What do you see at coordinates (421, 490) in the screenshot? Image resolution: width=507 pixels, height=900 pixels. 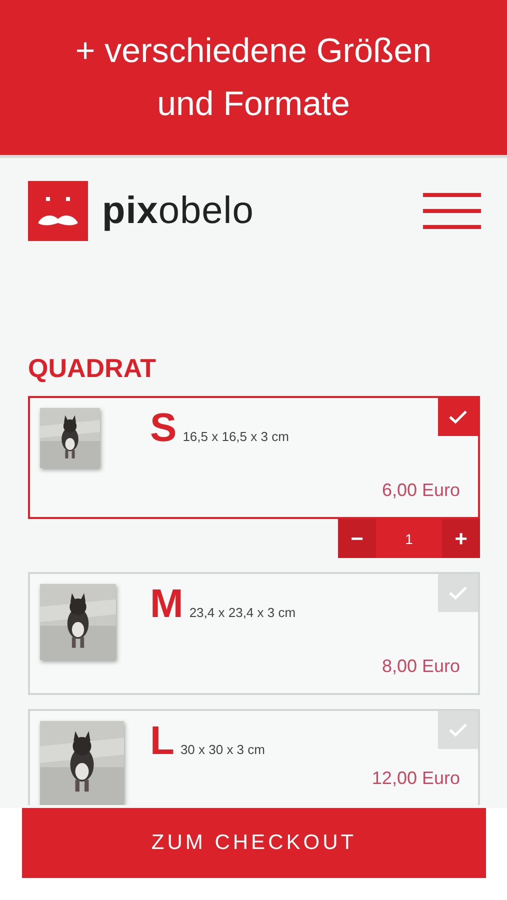 I see `price-text: 6,00 Euro` at bounding box center [421, 490].